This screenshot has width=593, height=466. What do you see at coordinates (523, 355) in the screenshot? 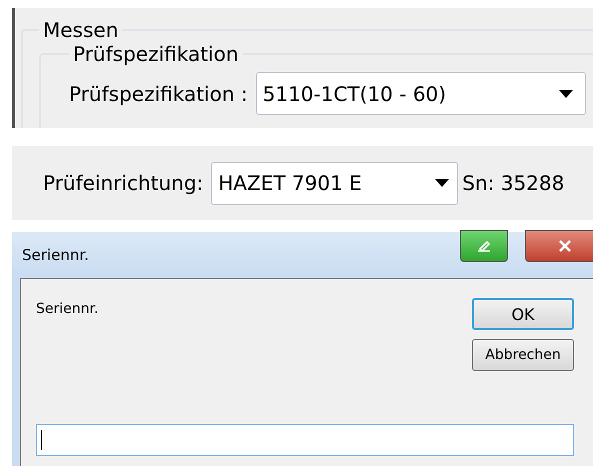
I see `cancel-button: Abbrechen` at bounding box center [523, 355].